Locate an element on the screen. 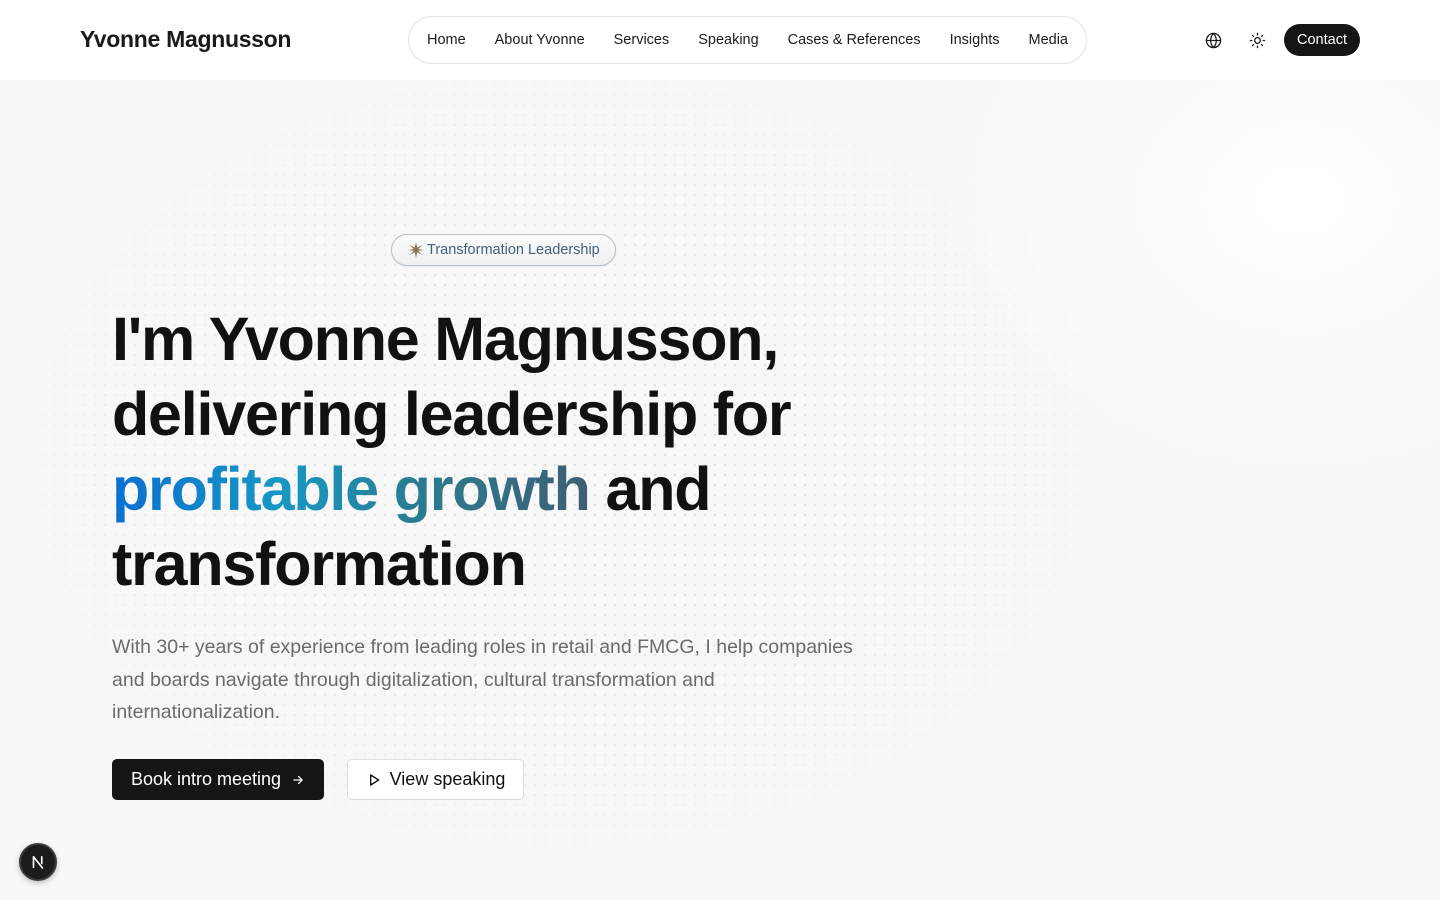 This screenshot has height=900, width=1440. book-intro-meeting-button: Book intro meeting is located at coordinates (218, 779).